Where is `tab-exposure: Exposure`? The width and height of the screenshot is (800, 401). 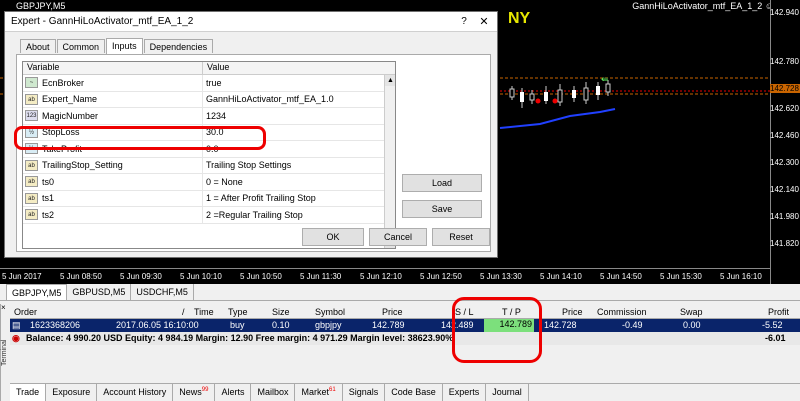
tab-exposure: Exposure is located at coordinates (72, 392).